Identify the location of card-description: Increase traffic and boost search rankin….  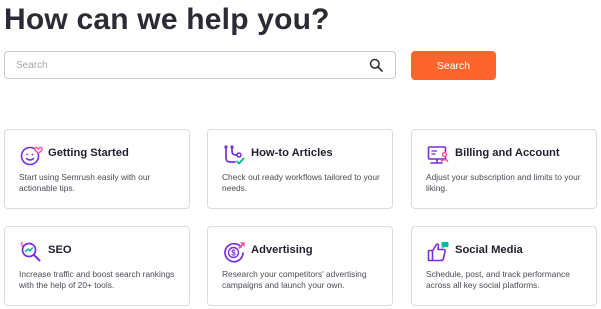
(97, 279).